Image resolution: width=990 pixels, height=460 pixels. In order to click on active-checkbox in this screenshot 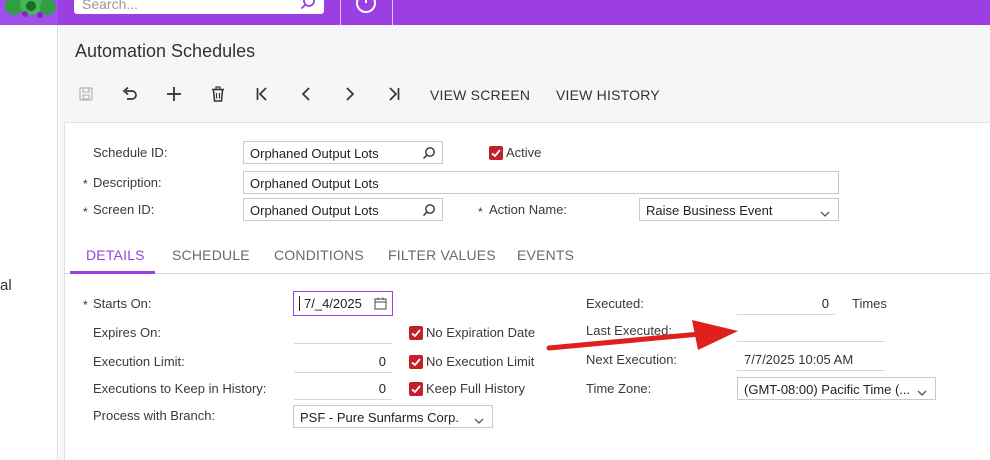, I will do `click(496, 153)`.